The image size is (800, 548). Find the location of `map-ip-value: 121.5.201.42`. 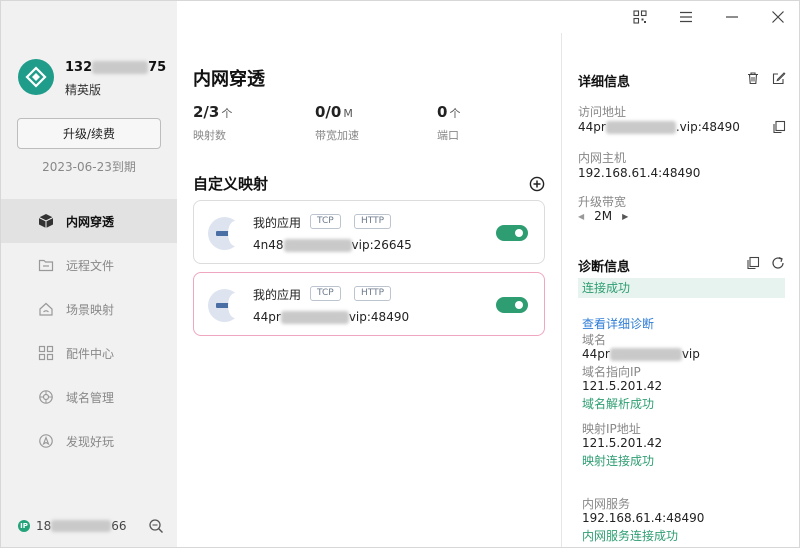

map-ip-value: 121.5.201.42 is located at coordinates (622, 443).